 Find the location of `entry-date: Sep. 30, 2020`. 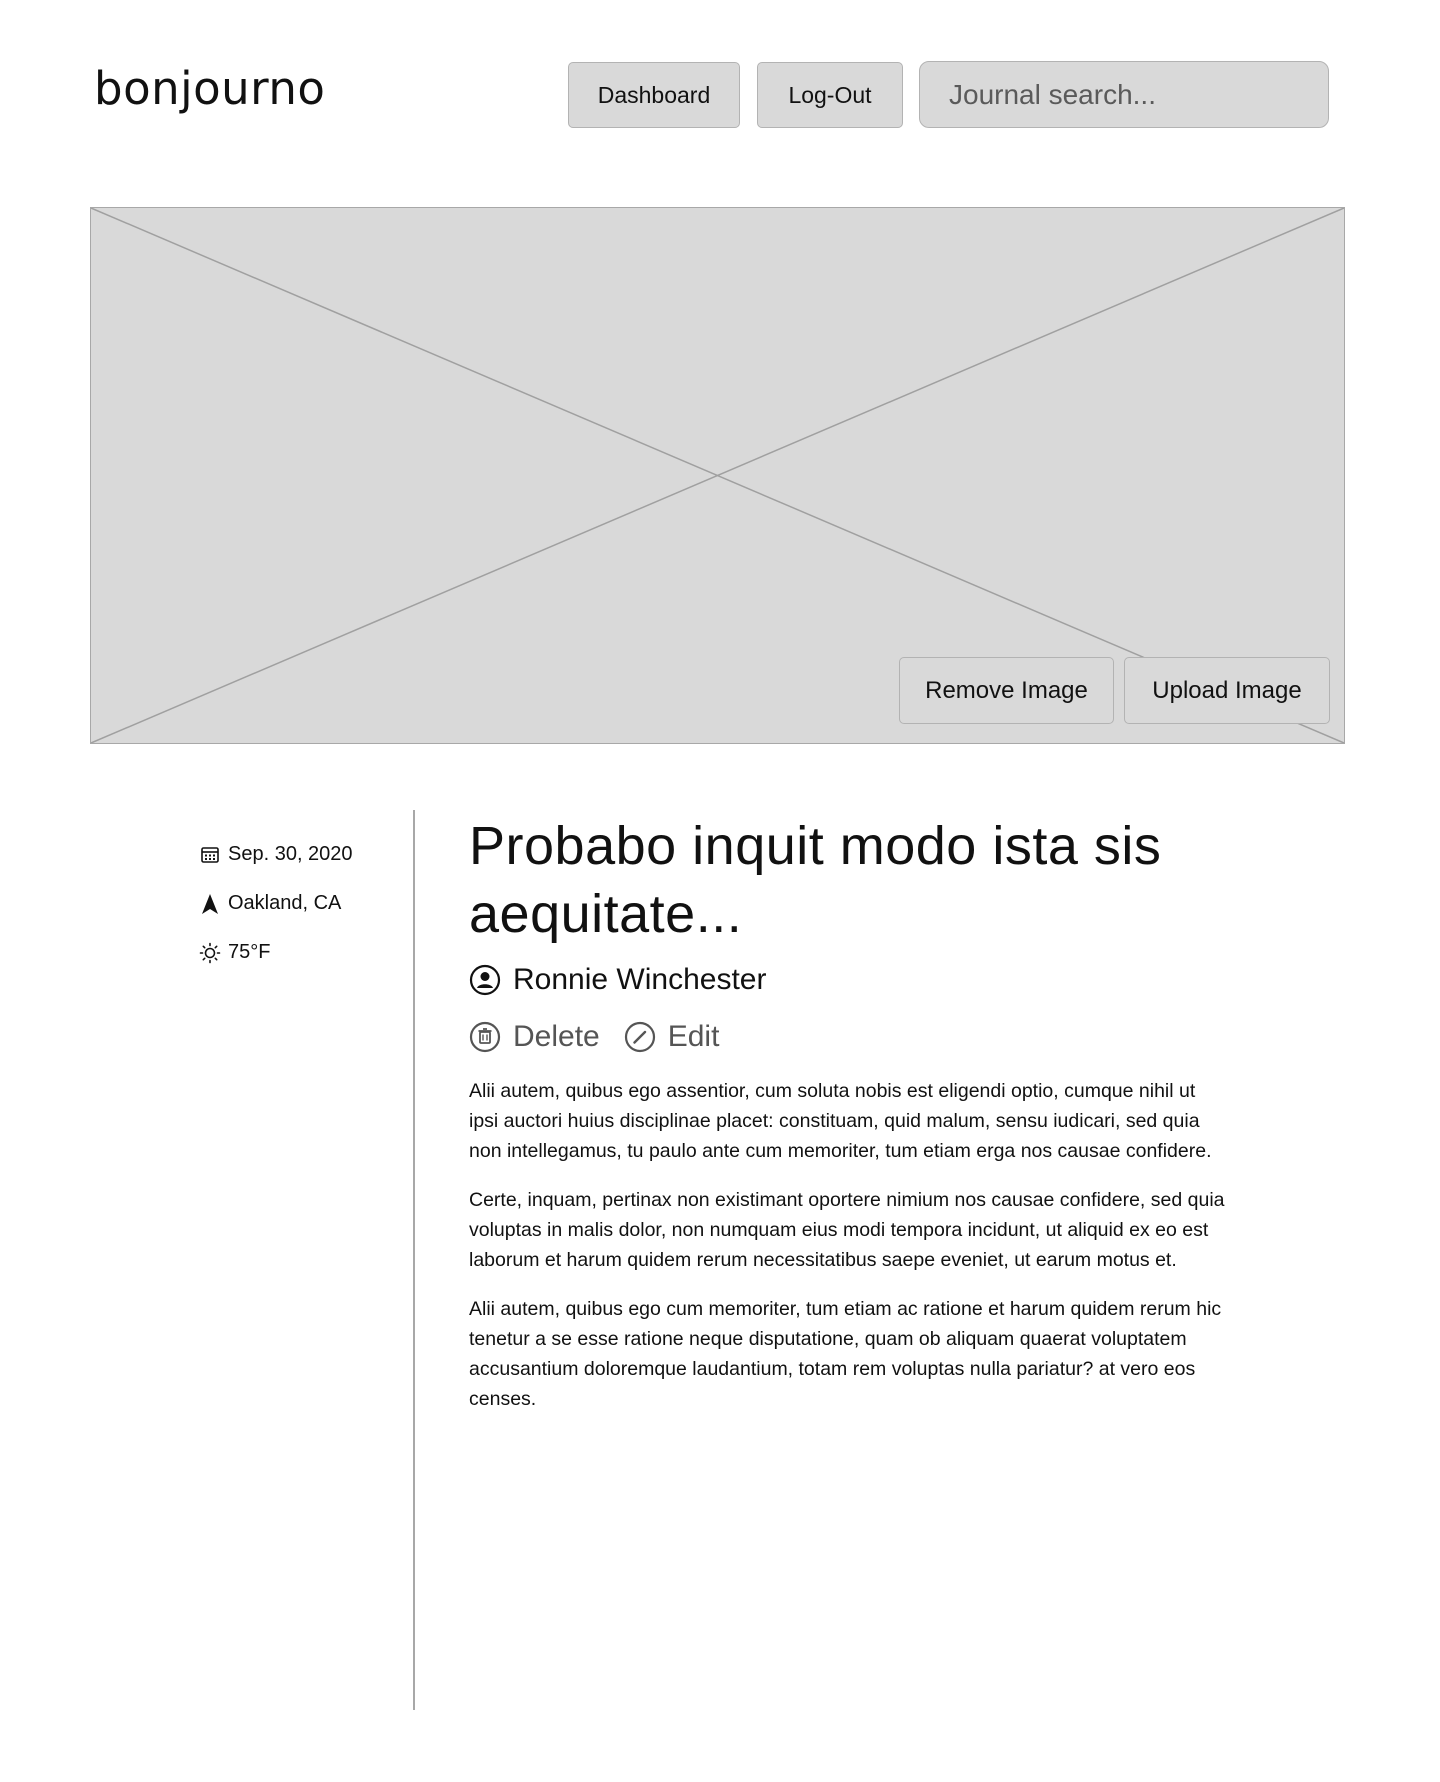

entry-date: Sep. 30, 2020 is located at coordinates (276, 854).